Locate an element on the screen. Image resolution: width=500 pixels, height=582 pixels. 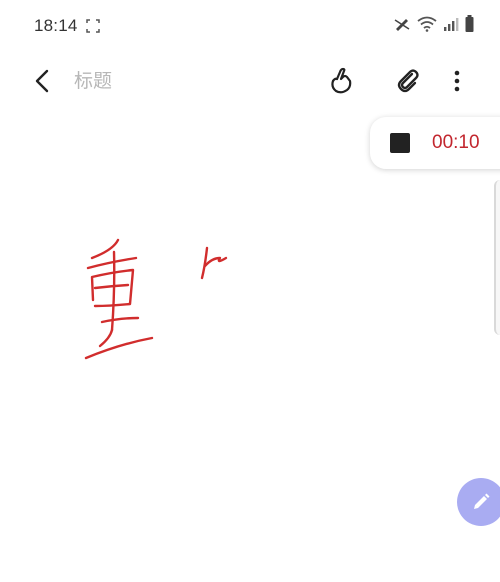
attachment-icon is located at coordinates (408, 81).